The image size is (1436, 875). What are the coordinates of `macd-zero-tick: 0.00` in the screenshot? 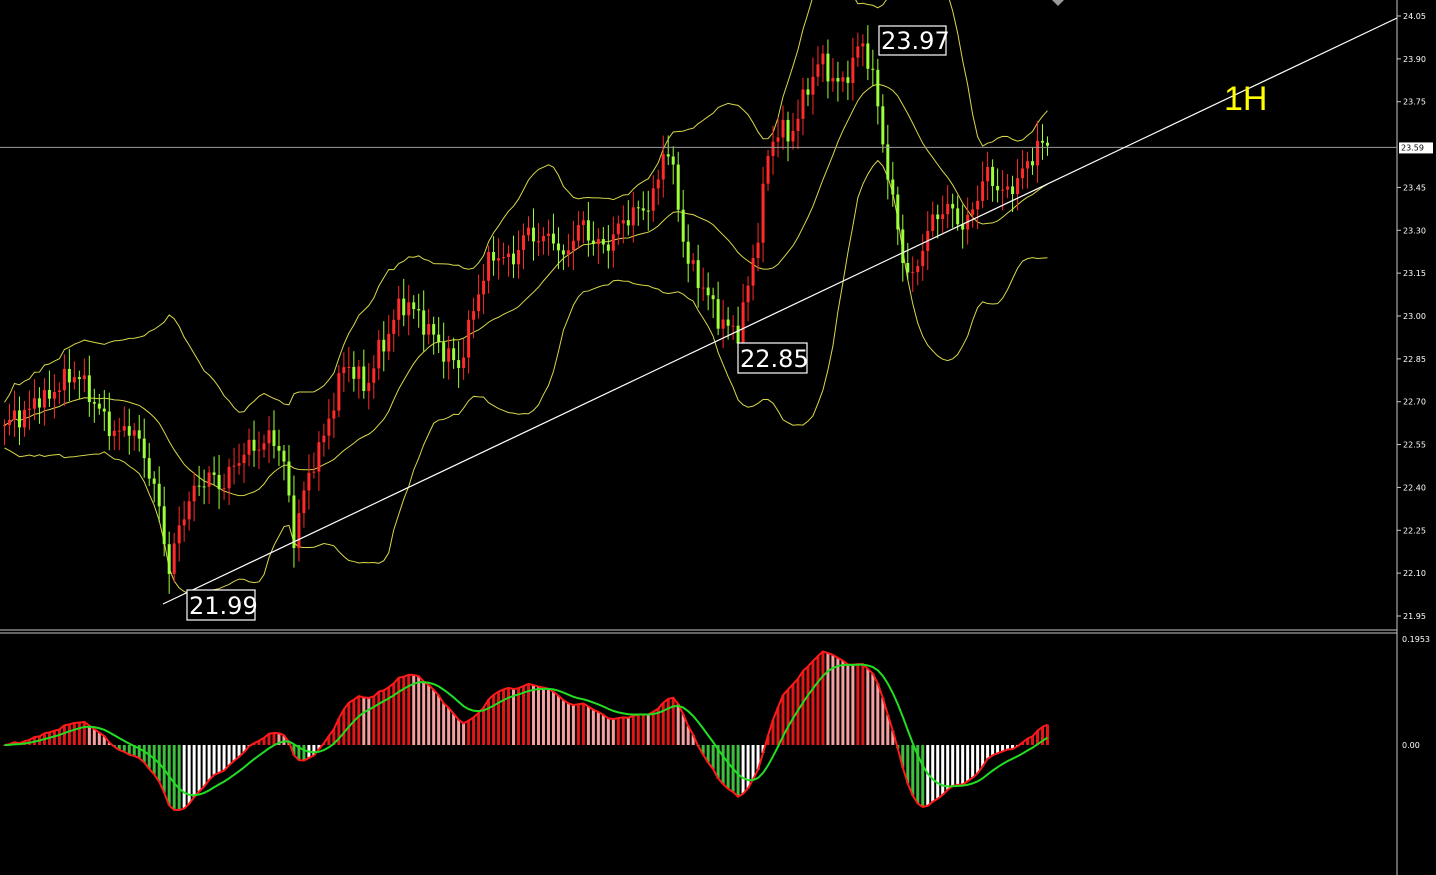 It's located at (1411, 745).